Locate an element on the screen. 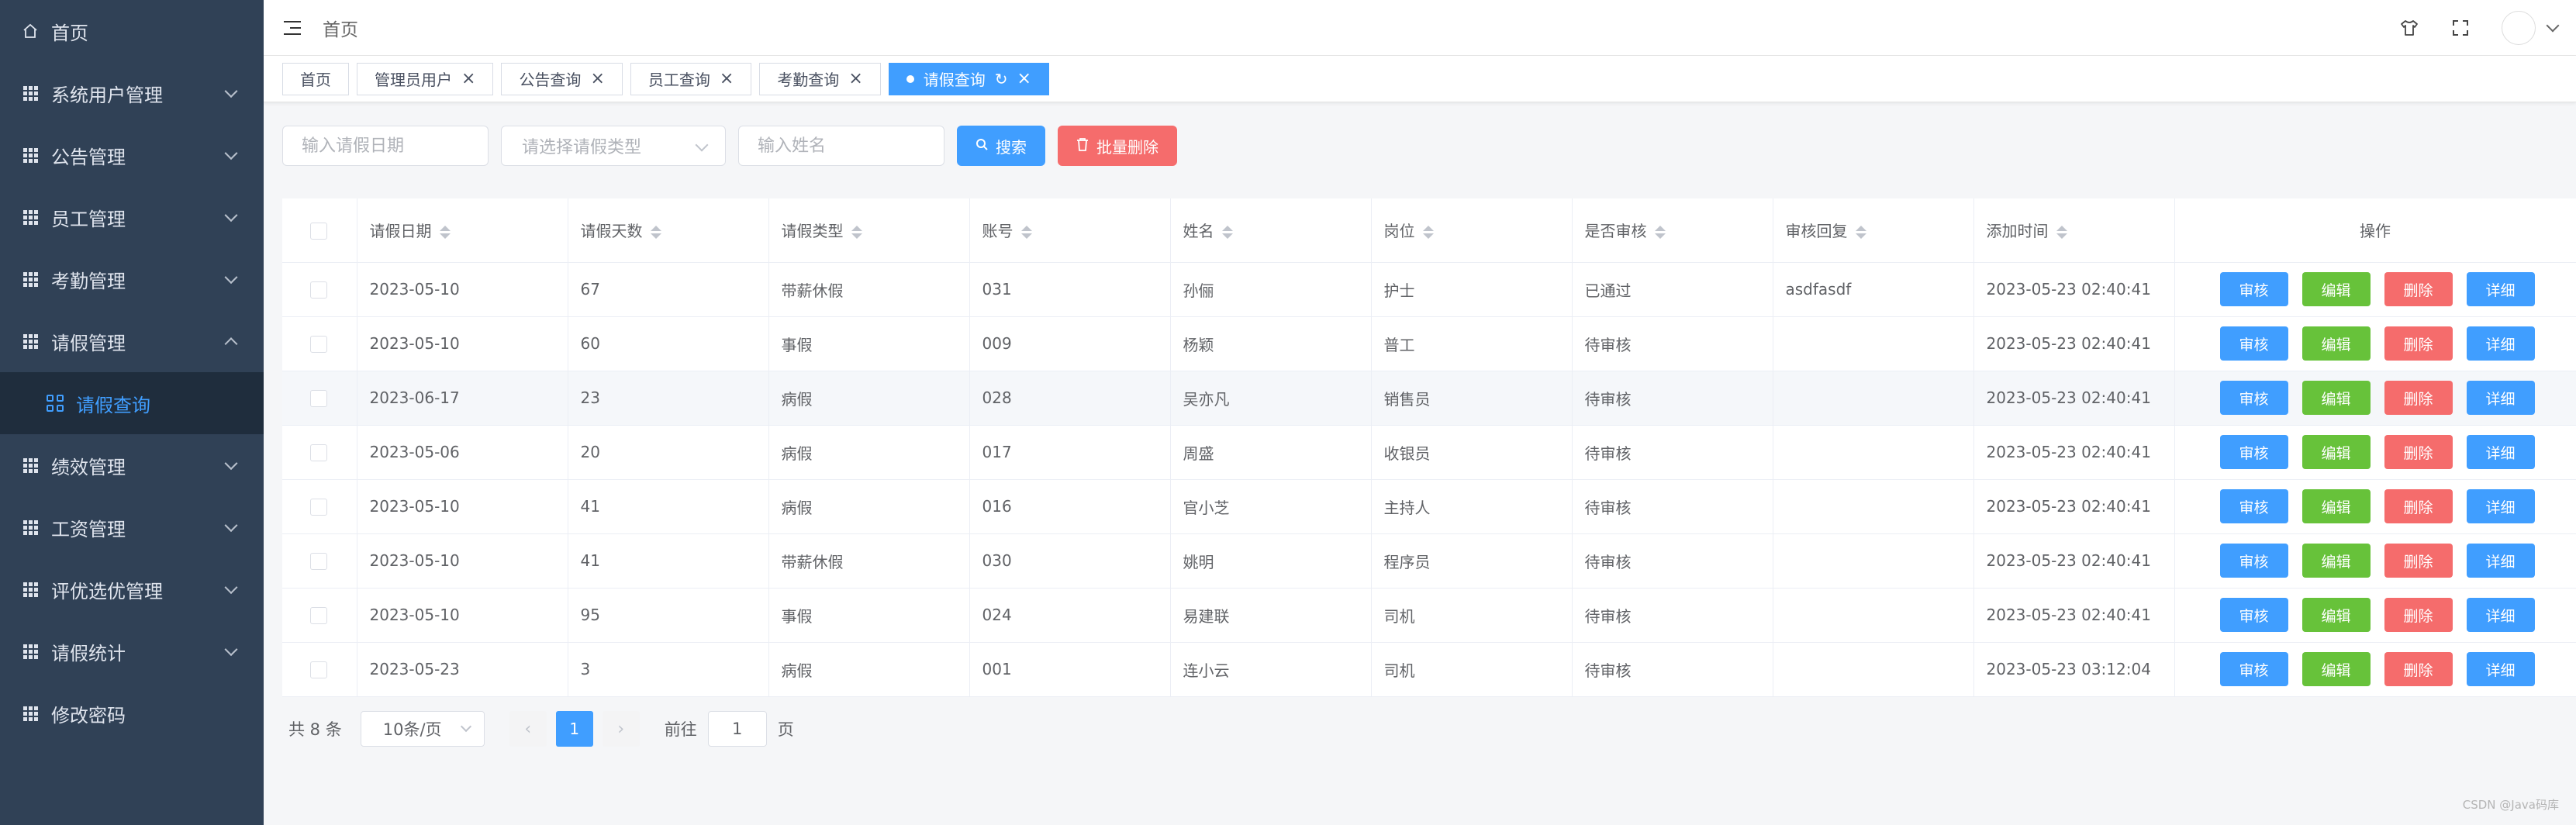  sidebar-item-3: 员工管理 is located at coordinates (132, 217).